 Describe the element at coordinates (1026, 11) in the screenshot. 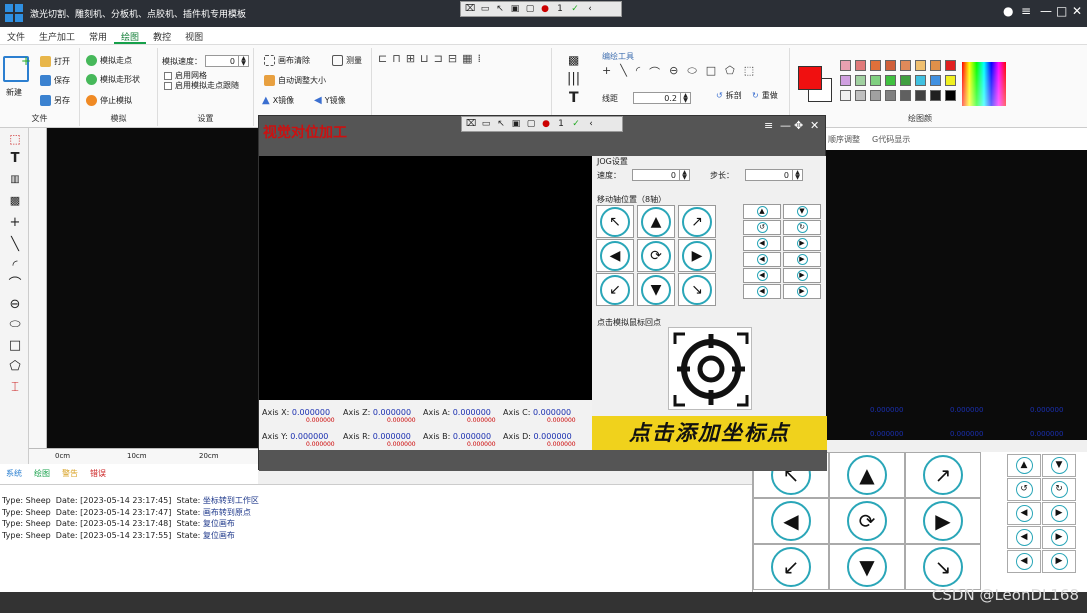

I see `menu-icon: ≡` at that location.